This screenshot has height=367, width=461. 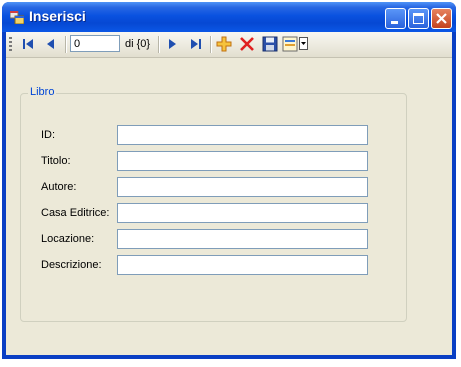 I want to click on form-app-icon, so click(x=17, y=17).